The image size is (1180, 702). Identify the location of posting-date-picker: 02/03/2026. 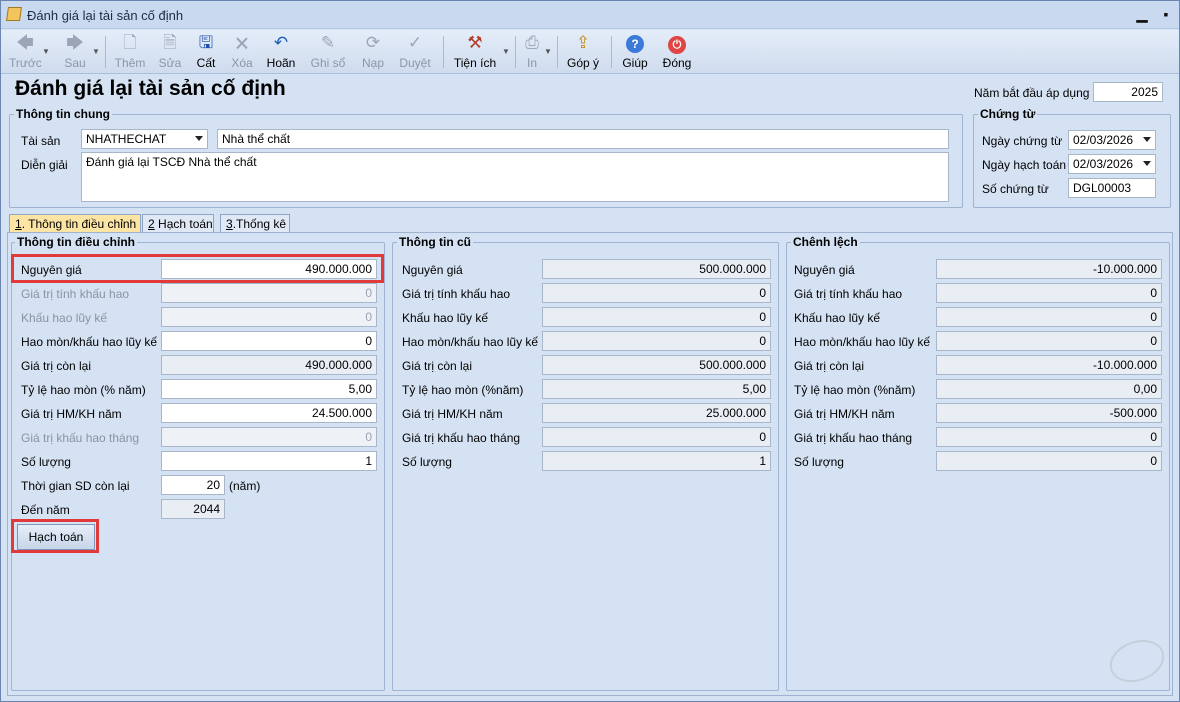
(1112, 164).